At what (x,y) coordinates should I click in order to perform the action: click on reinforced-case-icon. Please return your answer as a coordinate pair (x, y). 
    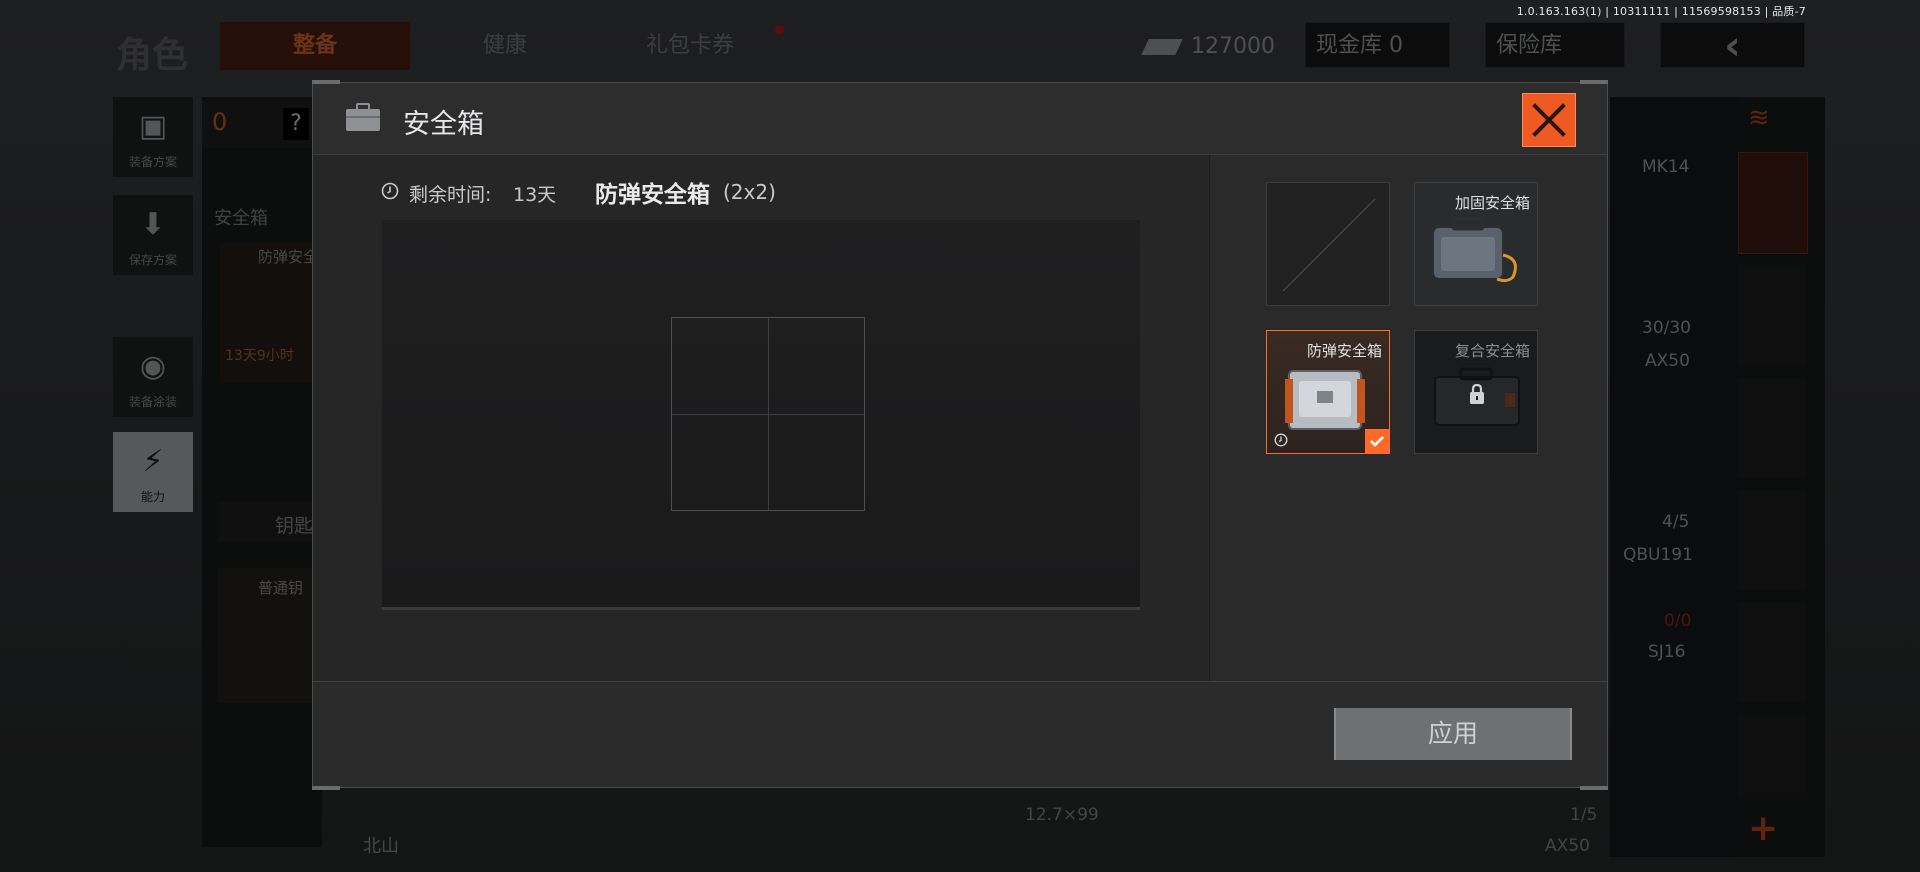
    Looking at the image, I should click on (1474, 250).